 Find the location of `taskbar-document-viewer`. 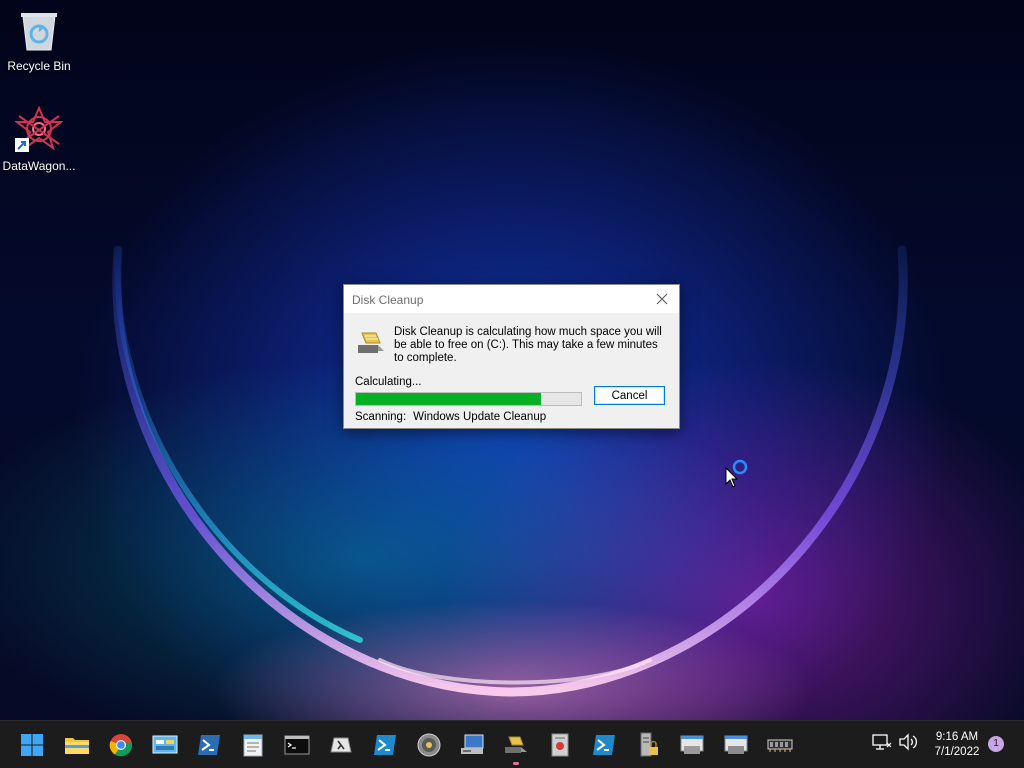

taskbar-document-viewer is located at coordinates (560, 745).